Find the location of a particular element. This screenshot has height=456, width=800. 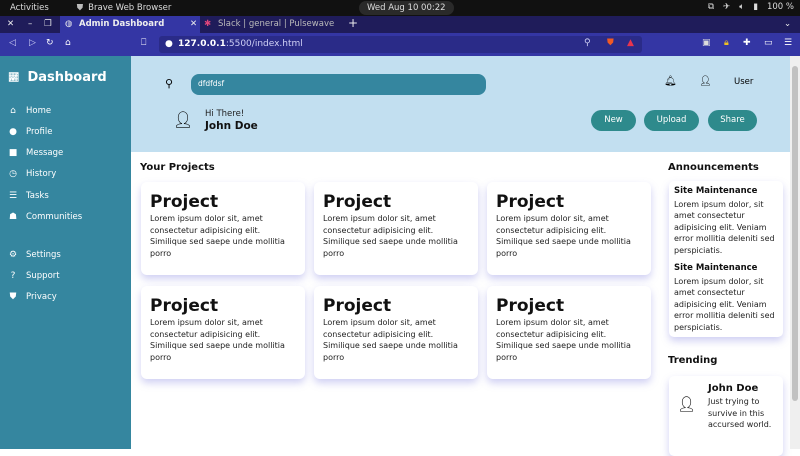

sidebar-item-privacy: ⛊ Privacy is located at coordinates (32, 297).